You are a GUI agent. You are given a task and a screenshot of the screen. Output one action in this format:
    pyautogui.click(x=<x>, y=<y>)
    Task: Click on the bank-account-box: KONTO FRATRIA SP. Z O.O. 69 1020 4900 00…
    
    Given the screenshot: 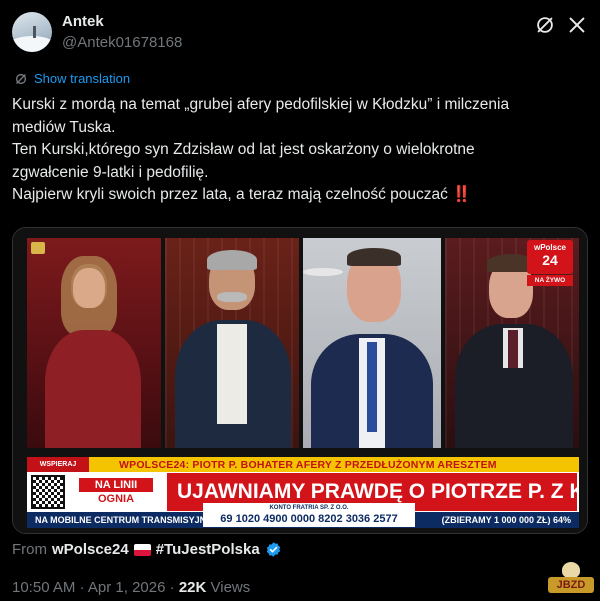 What is the action you would take?
    pyautogui.click(x=309, y=515)
    